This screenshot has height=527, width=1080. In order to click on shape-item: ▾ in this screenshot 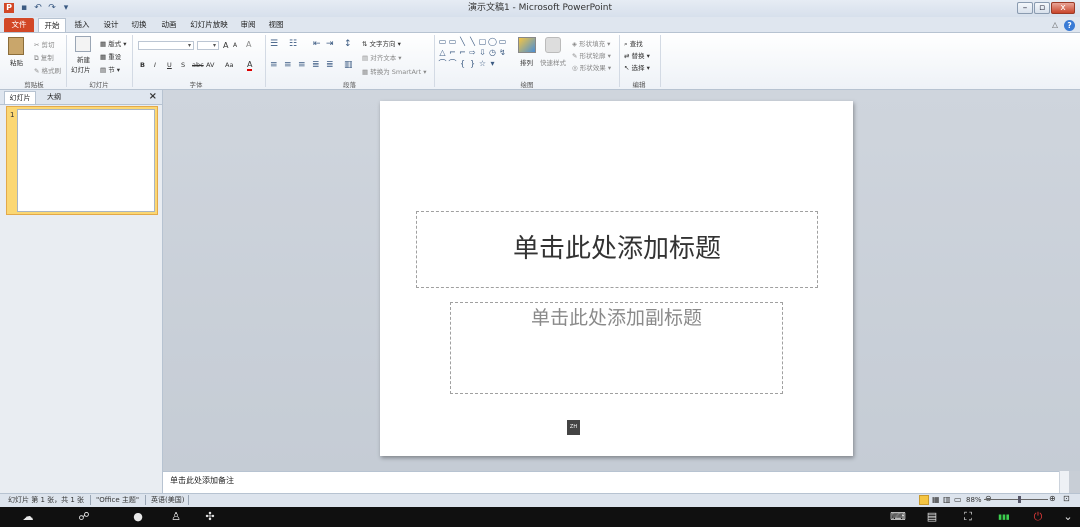, I will do `click(492, 63)`.